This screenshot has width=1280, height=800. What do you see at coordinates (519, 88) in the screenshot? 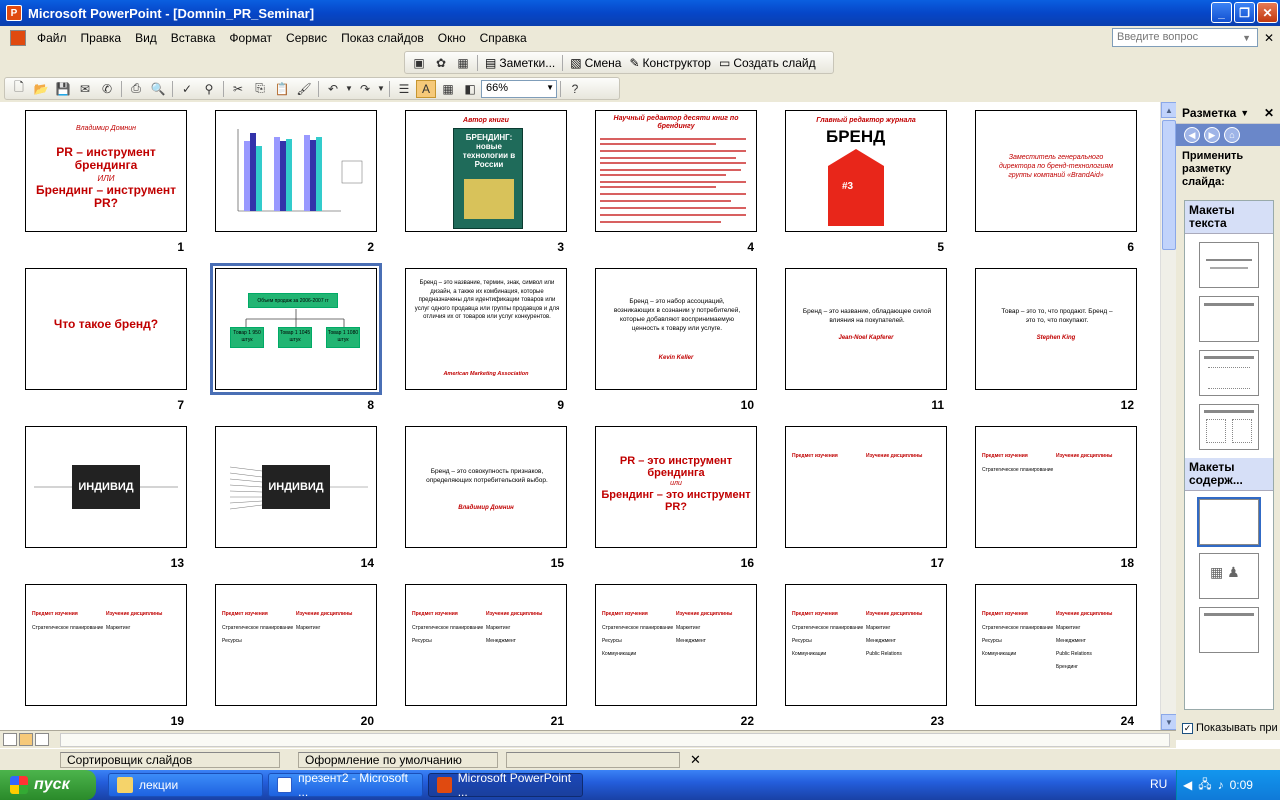
I see `zoom-select: 66% ▼` at bounding box center [519, 88].